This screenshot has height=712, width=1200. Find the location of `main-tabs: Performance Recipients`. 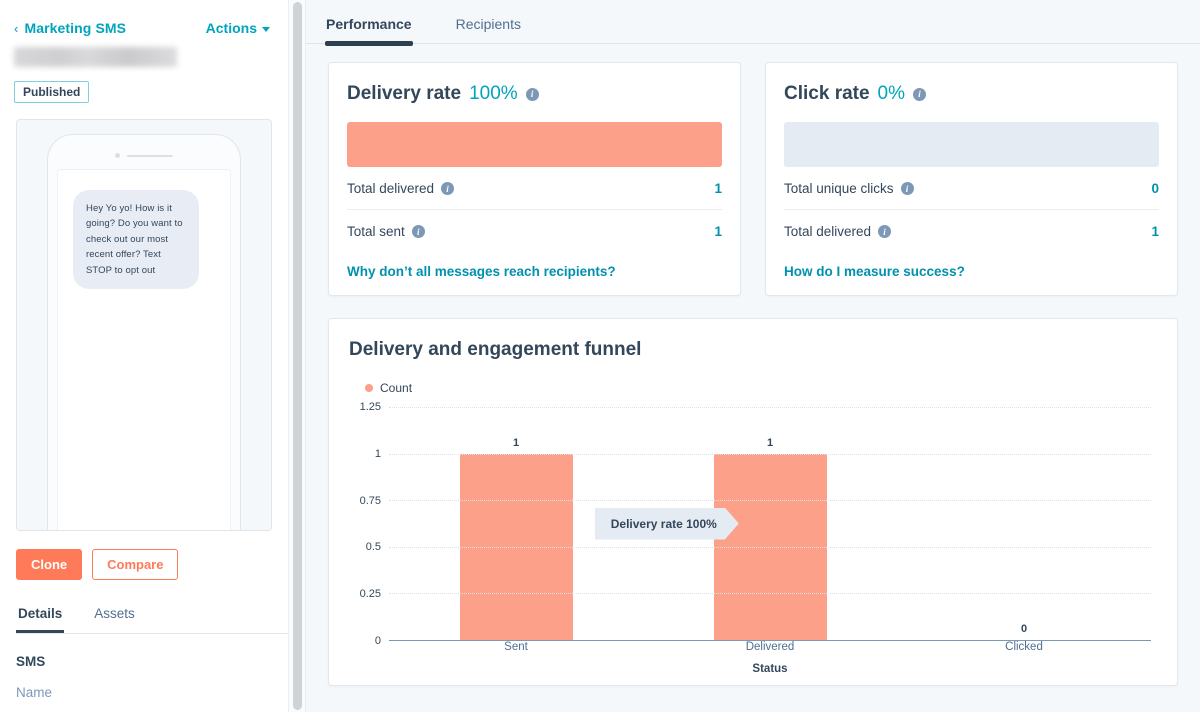

main-tabs: Performance Recipients is located at coordinates (753, 23).